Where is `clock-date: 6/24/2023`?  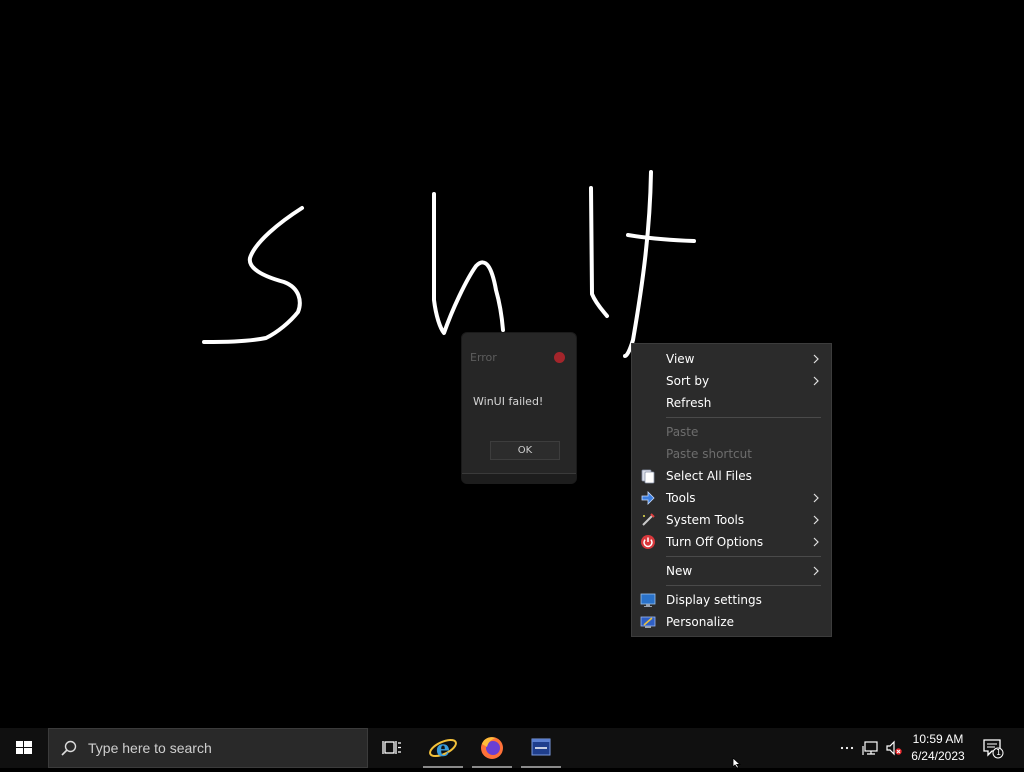
clock-date: 6/24/2023 is located at coordinates (938, 756).